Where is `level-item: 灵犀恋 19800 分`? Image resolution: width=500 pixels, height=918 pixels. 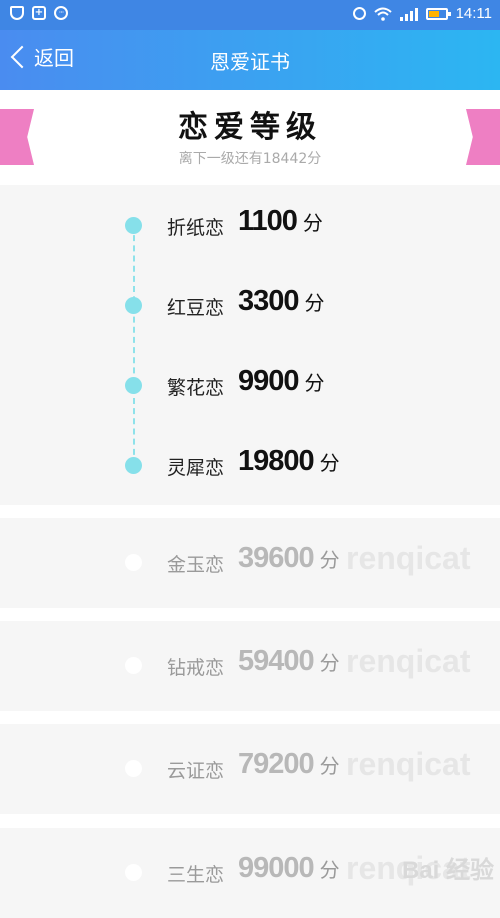
level-item: 灵犀恋 19800 分 is located at coordinates (250, 465).